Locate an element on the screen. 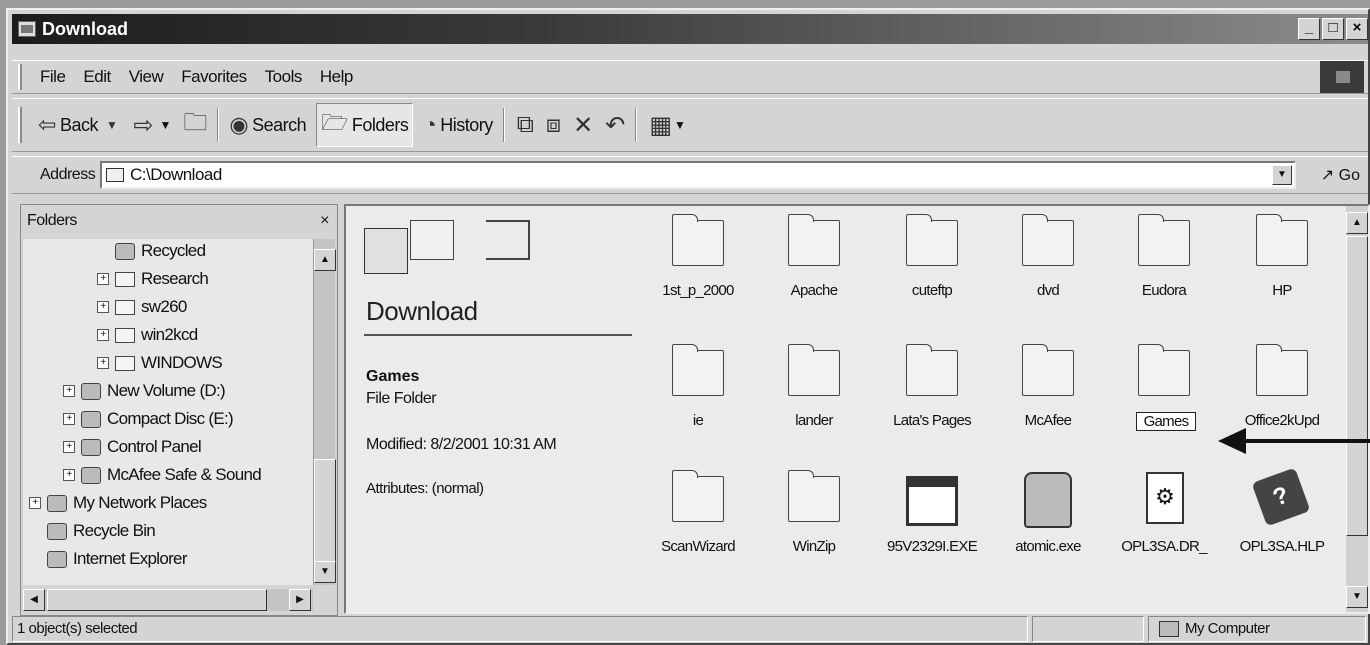 This screenshot has width=1370, height=645. scroll-right-icon: ▶ is located at coordinates (300, 600).